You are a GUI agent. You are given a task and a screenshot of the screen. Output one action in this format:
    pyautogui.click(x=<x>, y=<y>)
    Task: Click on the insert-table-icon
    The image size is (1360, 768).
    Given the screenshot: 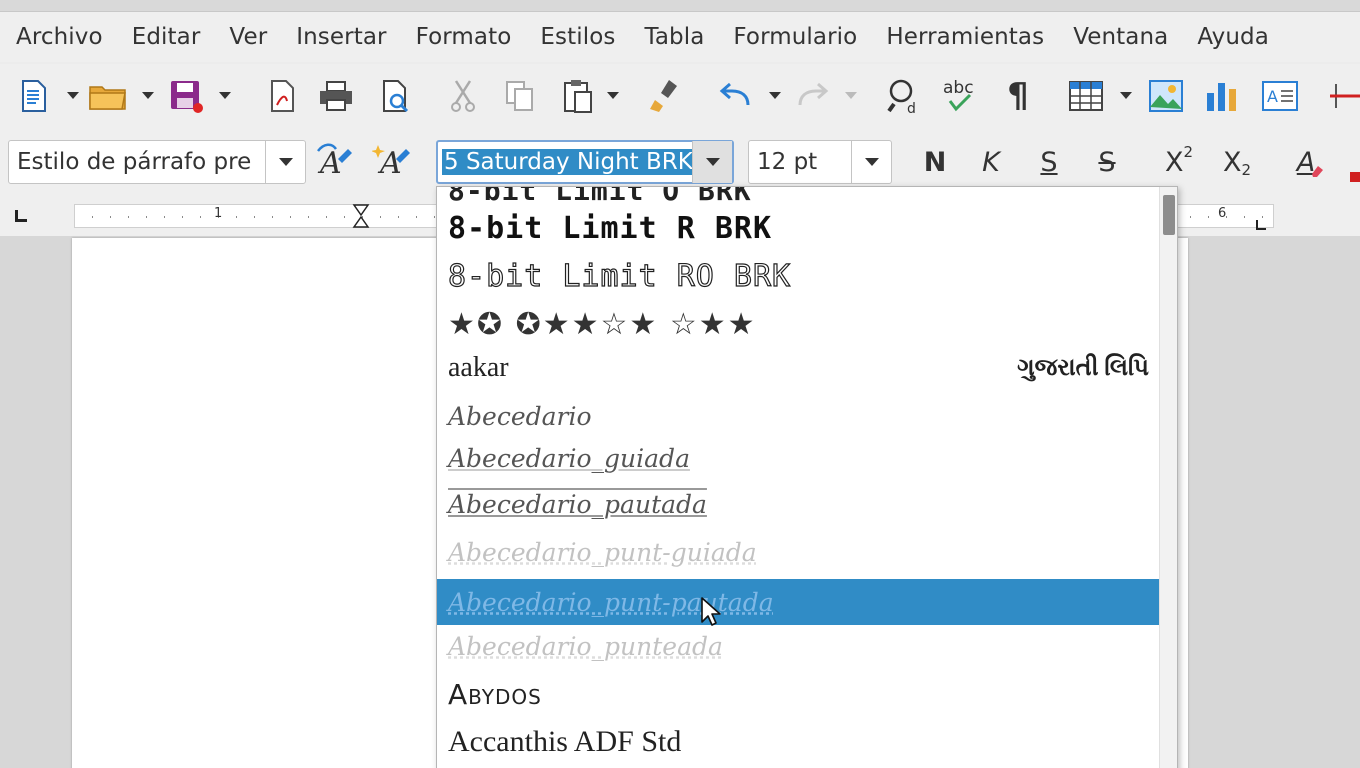 What is the action you would take?
    pyautogui.click(x=1086, y=96)
    